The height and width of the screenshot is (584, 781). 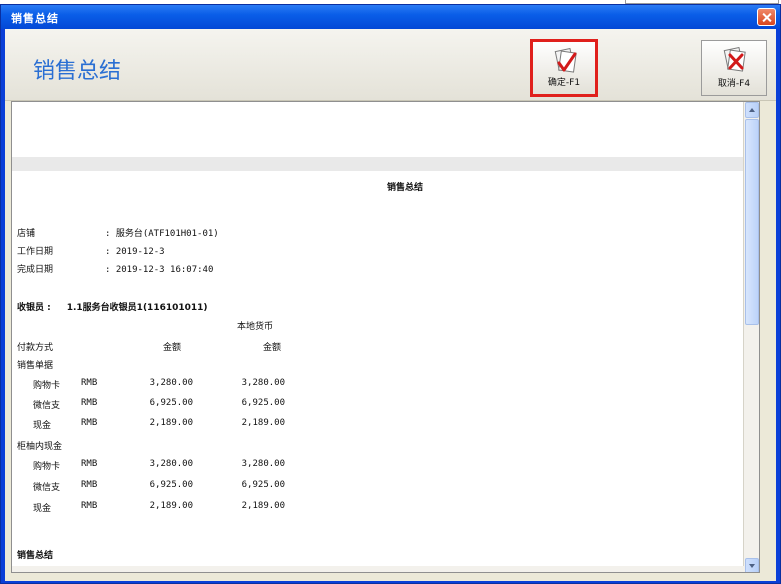 What do you see at coordinates (159, 270) in the screenshot?
I see `info-value: : 2019-12-3 16:07:40` at bounding box center [159, 270].